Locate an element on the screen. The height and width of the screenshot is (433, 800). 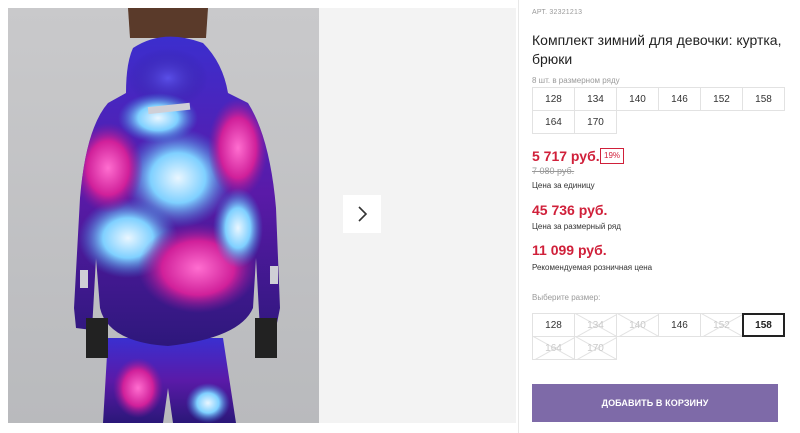
rrp-price-label: Рекомендуемая розничная цена is located at coordinates (592, 267).